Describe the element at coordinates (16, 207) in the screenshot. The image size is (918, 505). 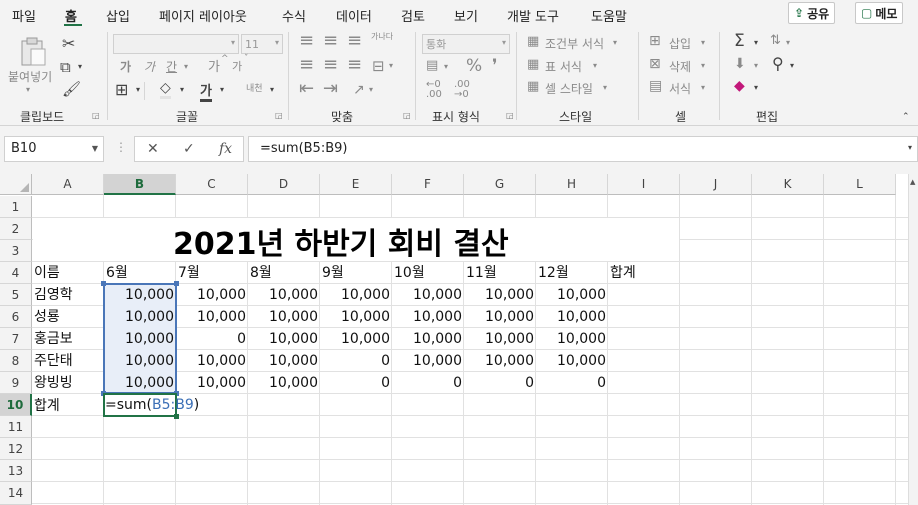
I see `row-header-1: 1` at that location.